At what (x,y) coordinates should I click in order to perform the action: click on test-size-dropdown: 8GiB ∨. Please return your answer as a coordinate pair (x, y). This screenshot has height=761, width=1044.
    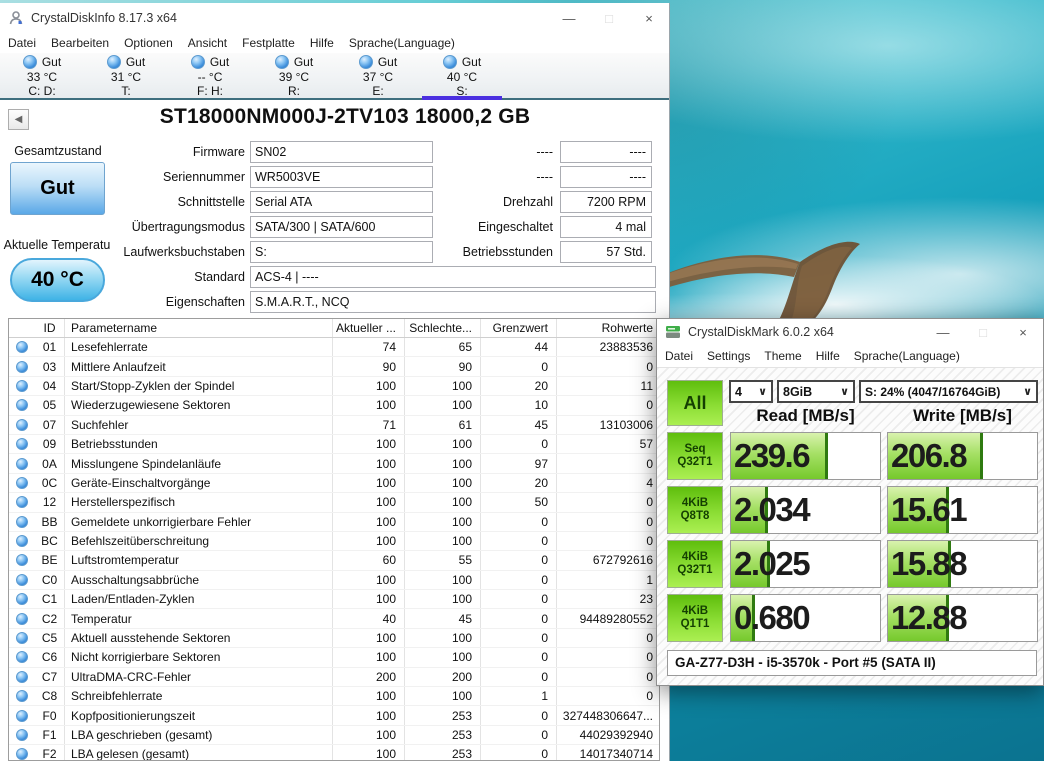
    Looking at the image, I should click on (816, 391).